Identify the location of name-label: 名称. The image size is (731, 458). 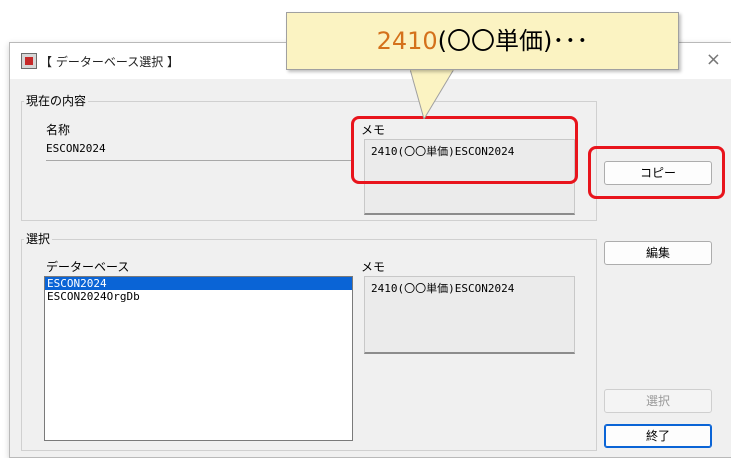
(58, 130).